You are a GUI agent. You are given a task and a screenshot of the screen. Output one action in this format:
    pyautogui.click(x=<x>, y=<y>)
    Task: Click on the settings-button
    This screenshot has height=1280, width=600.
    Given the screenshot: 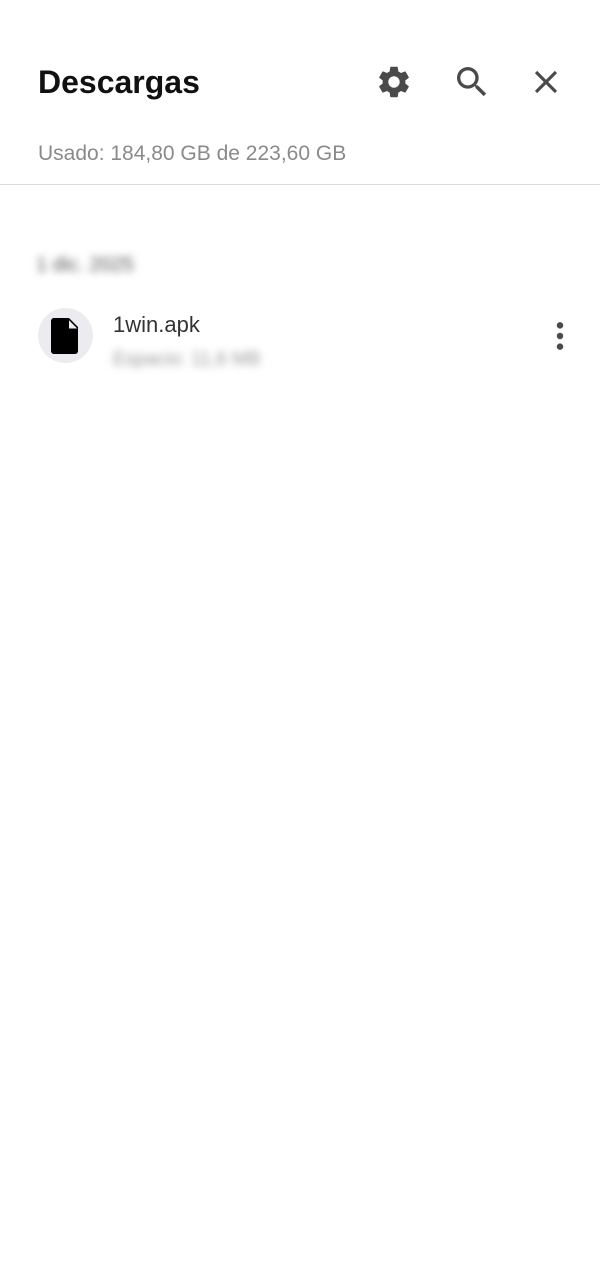 What is the action you would take?
    pyautogui.click(x=394, y=82)
    